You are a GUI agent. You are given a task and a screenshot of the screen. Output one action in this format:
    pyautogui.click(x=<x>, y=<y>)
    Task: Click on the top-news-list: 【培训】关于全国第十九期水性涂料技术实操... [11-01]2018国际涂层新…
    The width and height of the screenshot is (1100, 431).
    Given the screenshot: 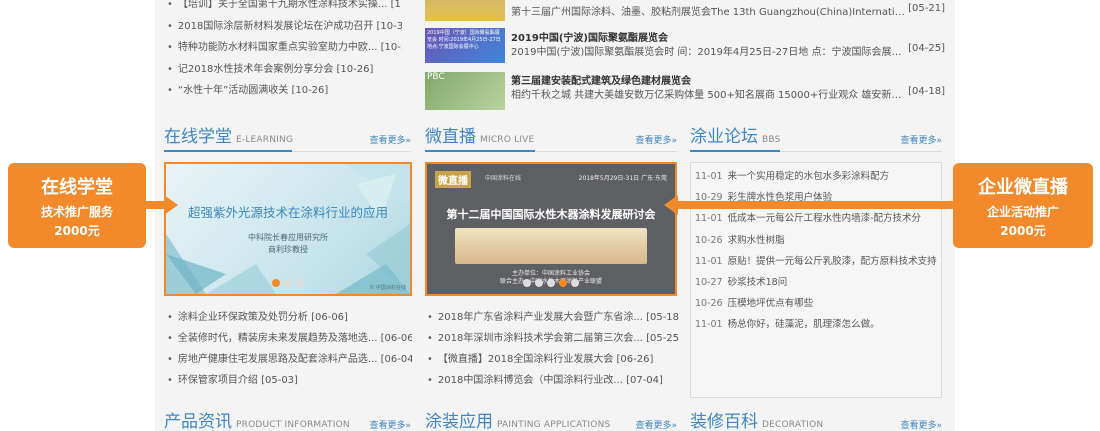 What is the action you would take?
    pyautogui.click(x=284, y=51)
    